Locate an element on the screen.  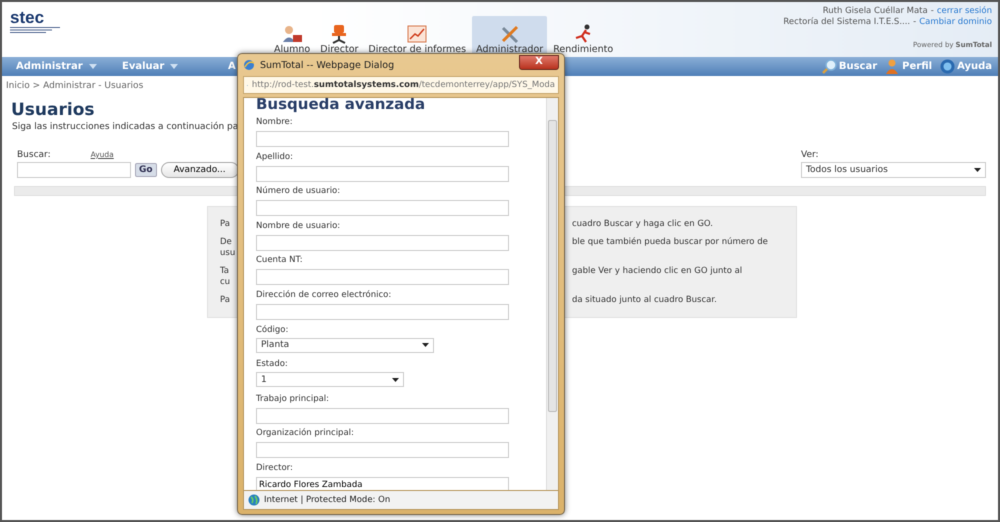
page-title: Usuarios is located at coordinates (53, 110).